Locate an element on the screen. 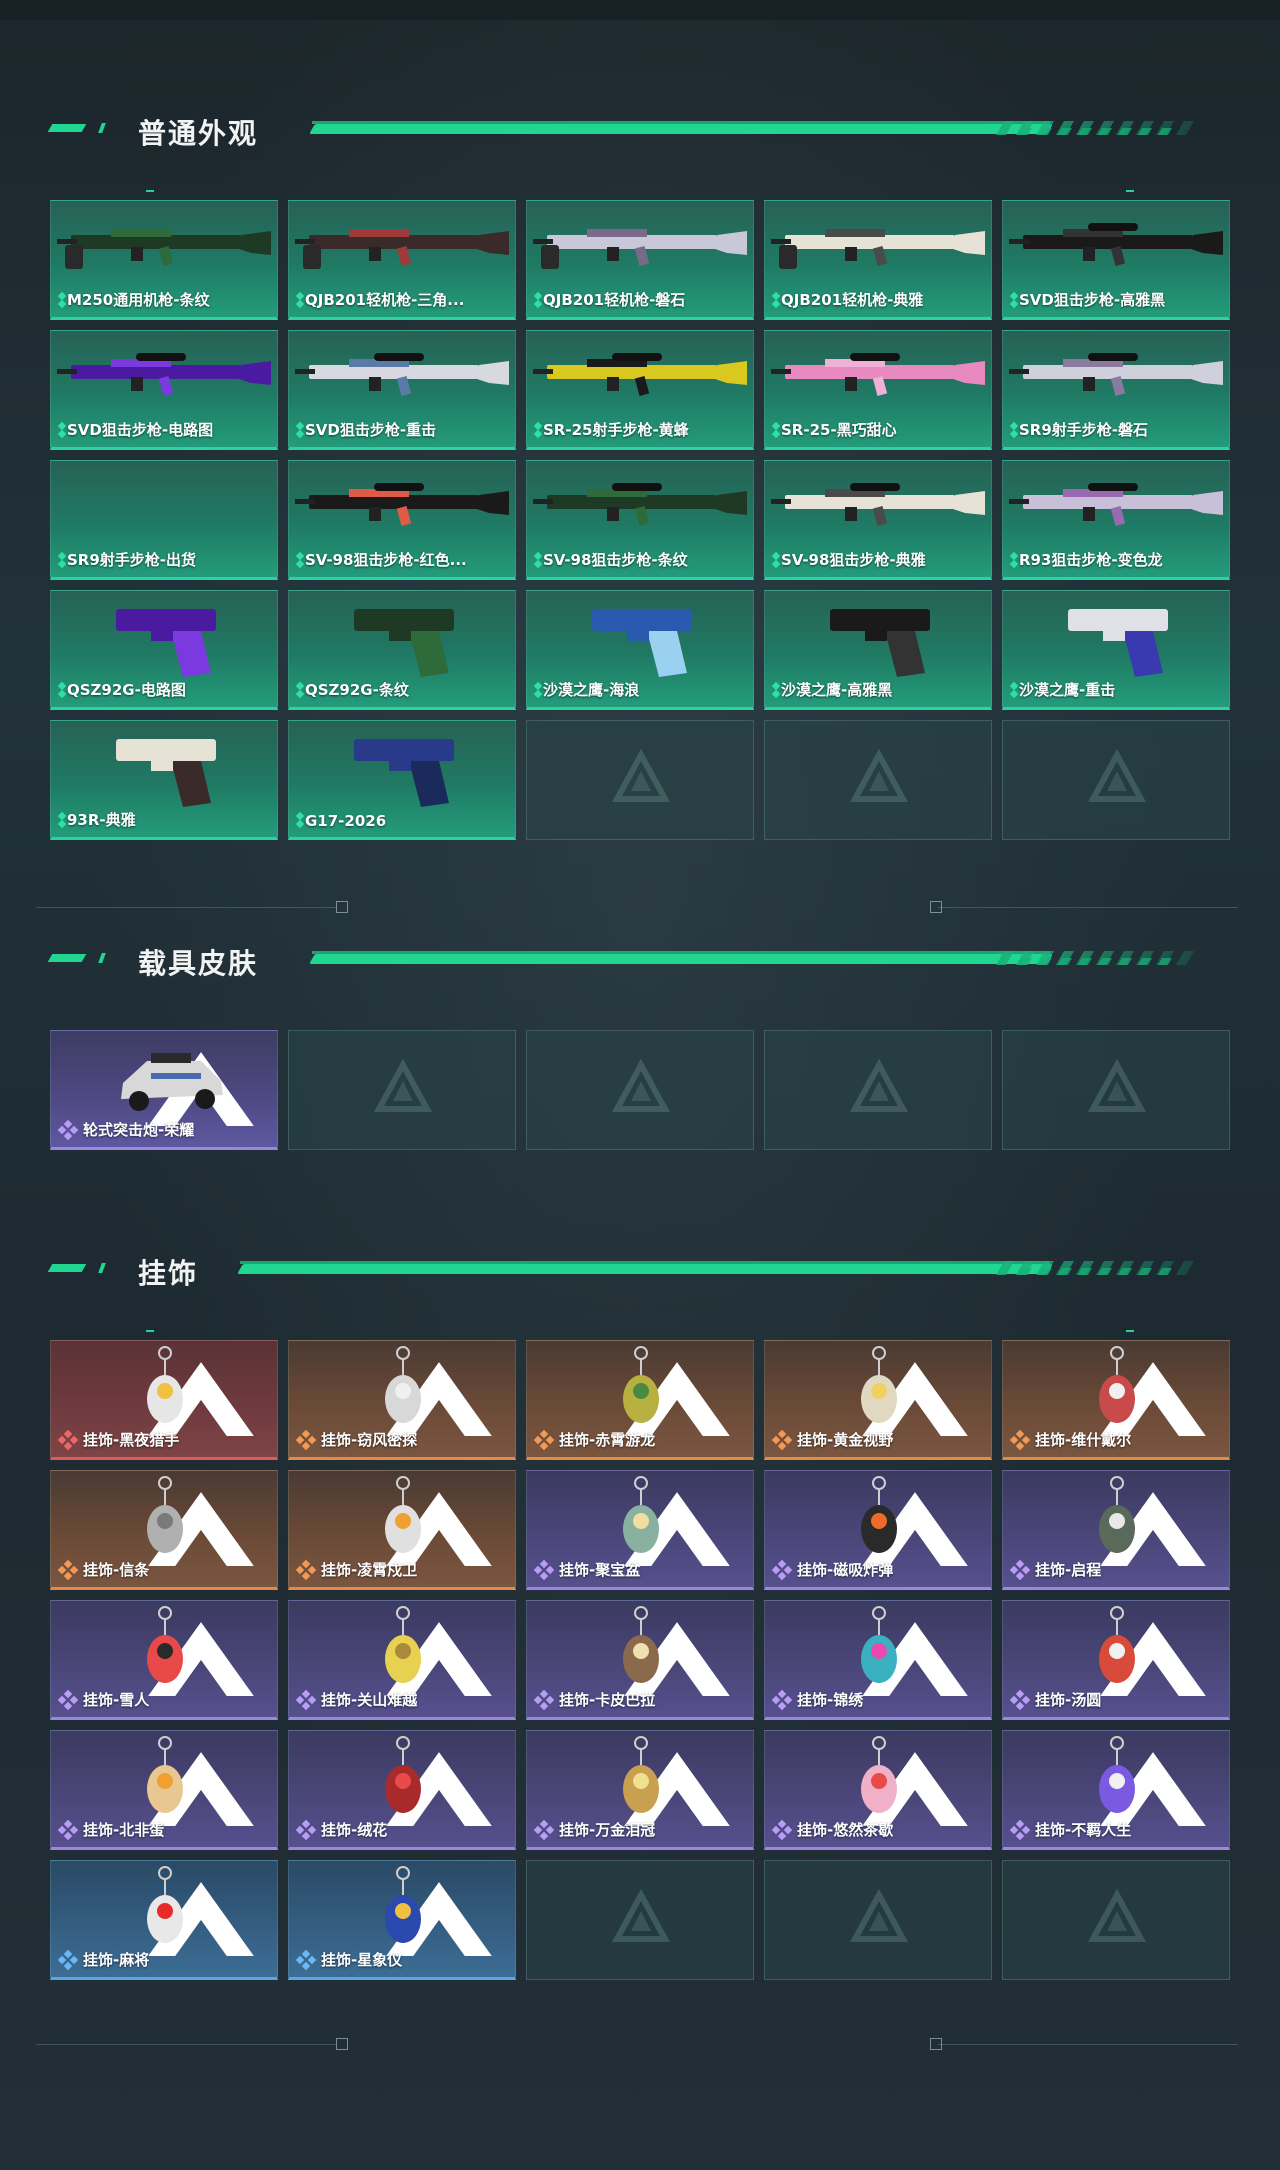 Image resolution: width=1280 pixels, height=2170 pixels. charm-card: 挂饰-悠然茶歇 is located at coordinates (878, 1790).